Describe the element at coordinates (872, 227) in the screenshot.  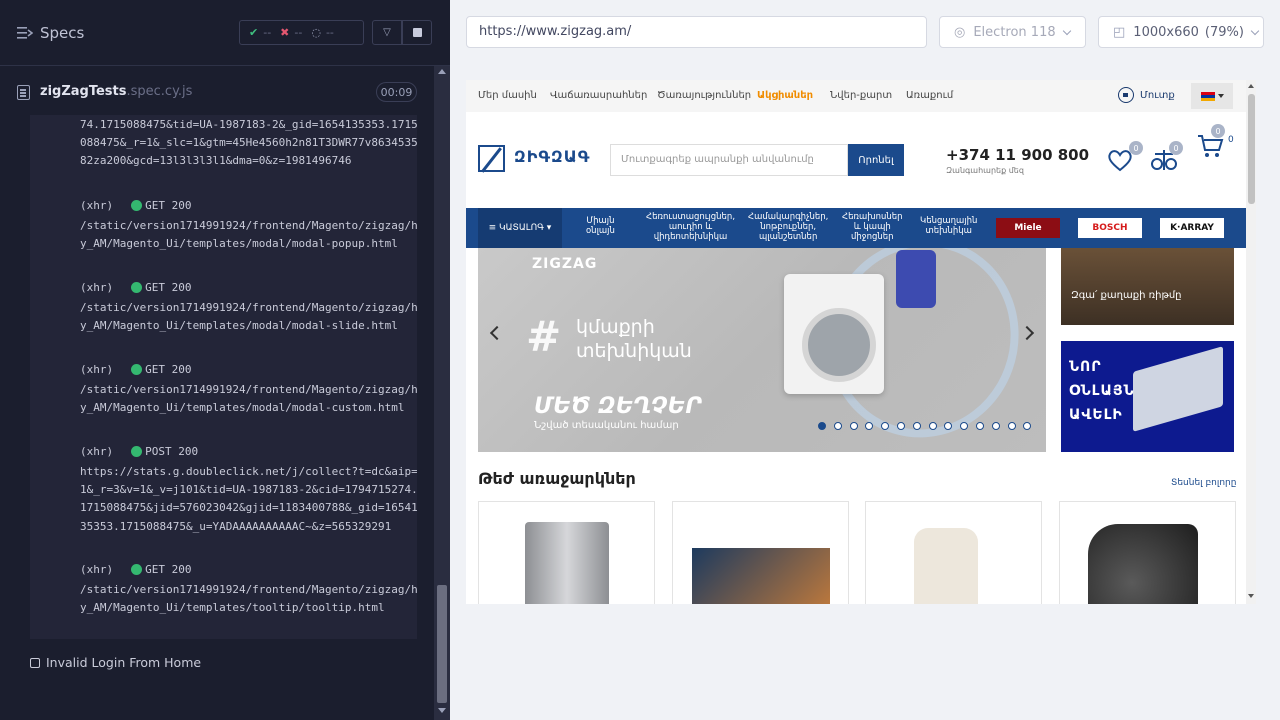
I see `nav-phones: Հեռախոսներ և կապի միջոցներ` at that location.